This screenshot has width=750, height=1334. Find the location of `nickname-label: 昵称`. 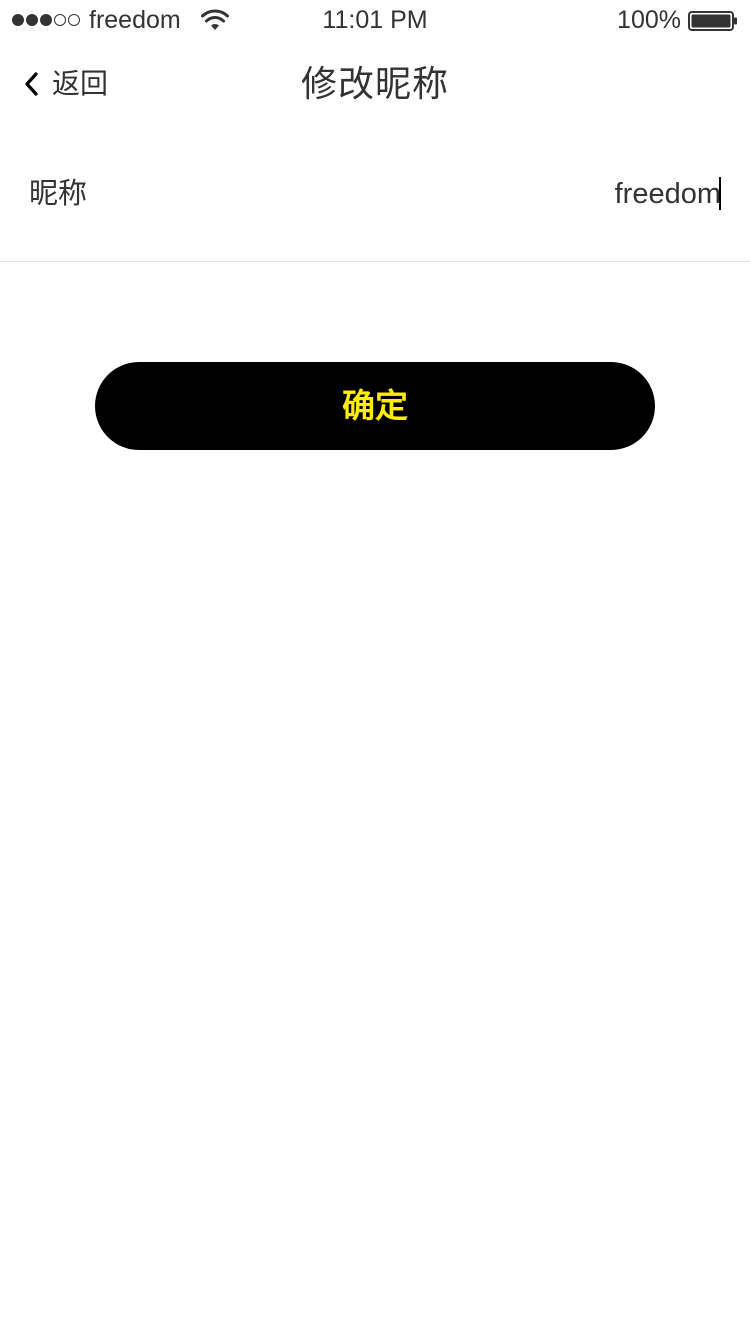

nickname-label: 昵称 is located at coordinates (58, 194).